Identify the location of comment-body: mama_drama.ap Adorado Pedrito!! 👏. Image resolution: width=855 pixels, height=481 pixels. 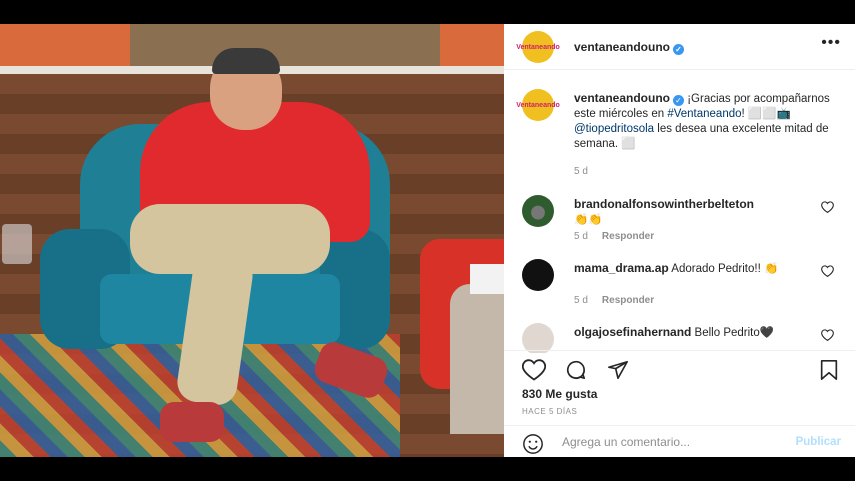
(694, 269).